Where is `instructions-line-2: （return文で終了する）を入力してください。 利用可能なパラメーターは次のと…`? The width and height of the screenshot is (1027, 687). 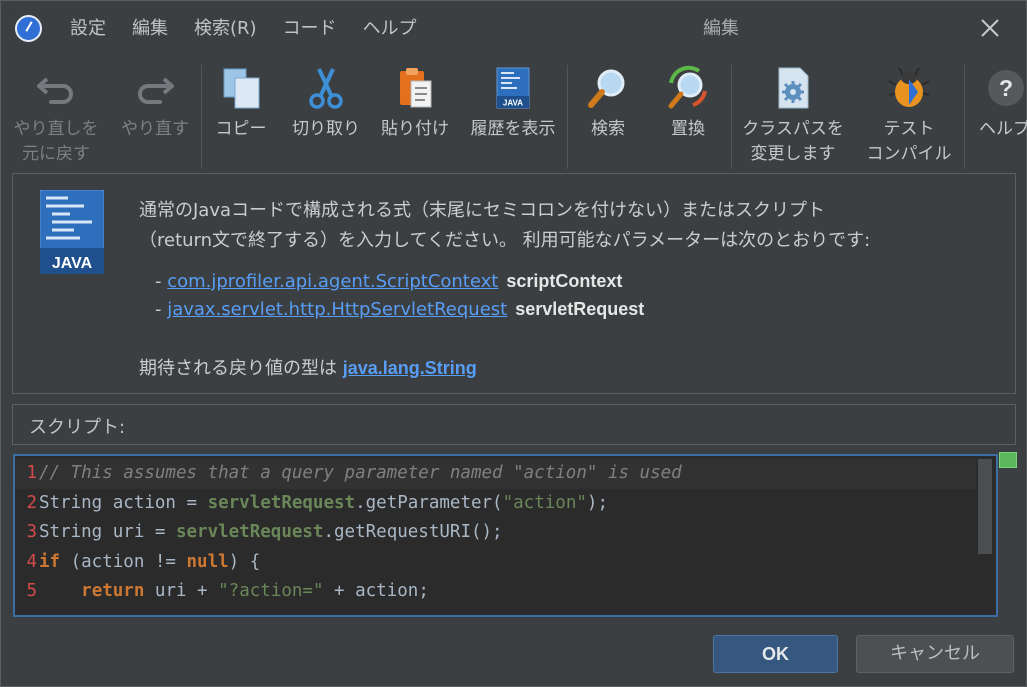 instructions-line-2: （return文で終了する）を入力してください。 利用可能なパラメーターは次のと… is located at coordinates (505, 240).